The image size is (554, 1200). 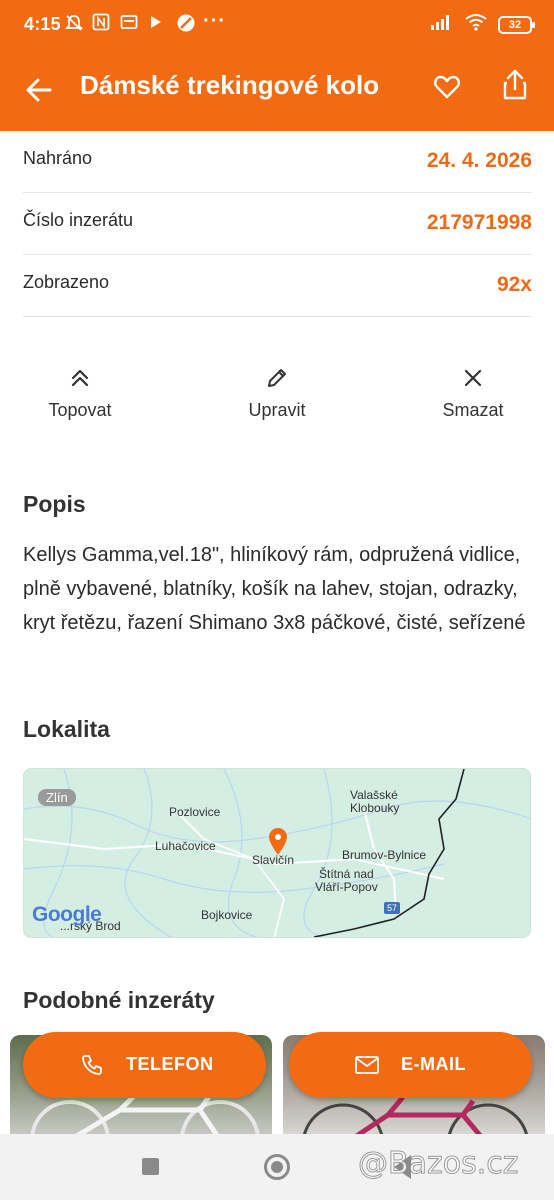 I want to click on info-label: Zobrazeno, so click(x=66, y=282).